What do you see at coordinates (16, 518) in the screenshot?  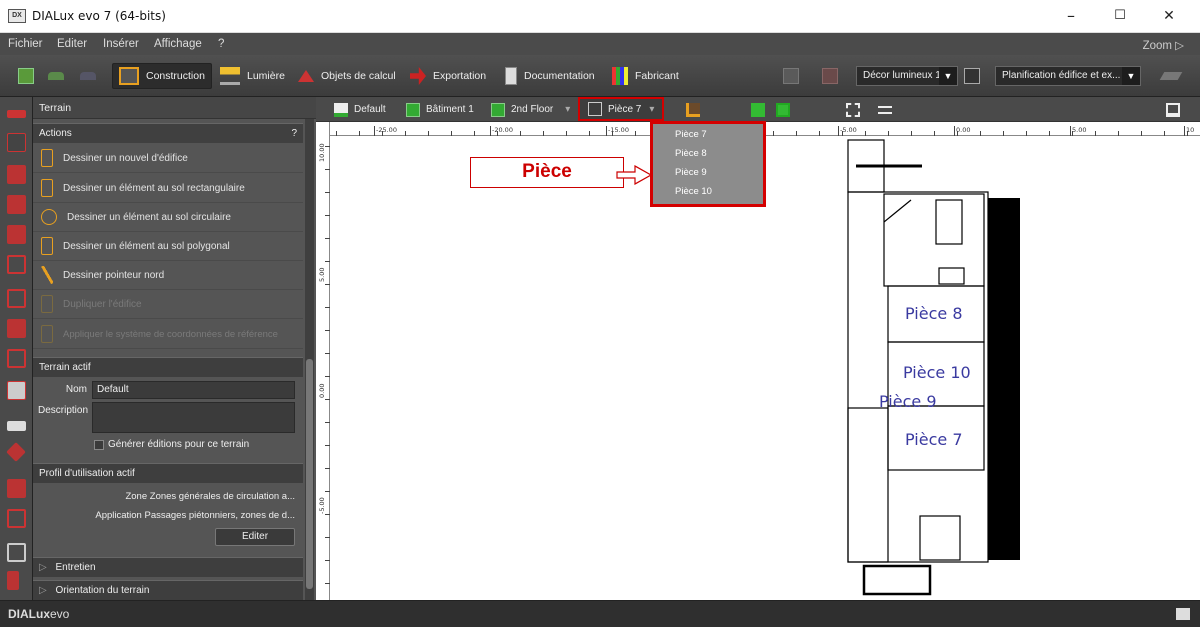 I see `opening-icon` at bounding box center [16, 518].